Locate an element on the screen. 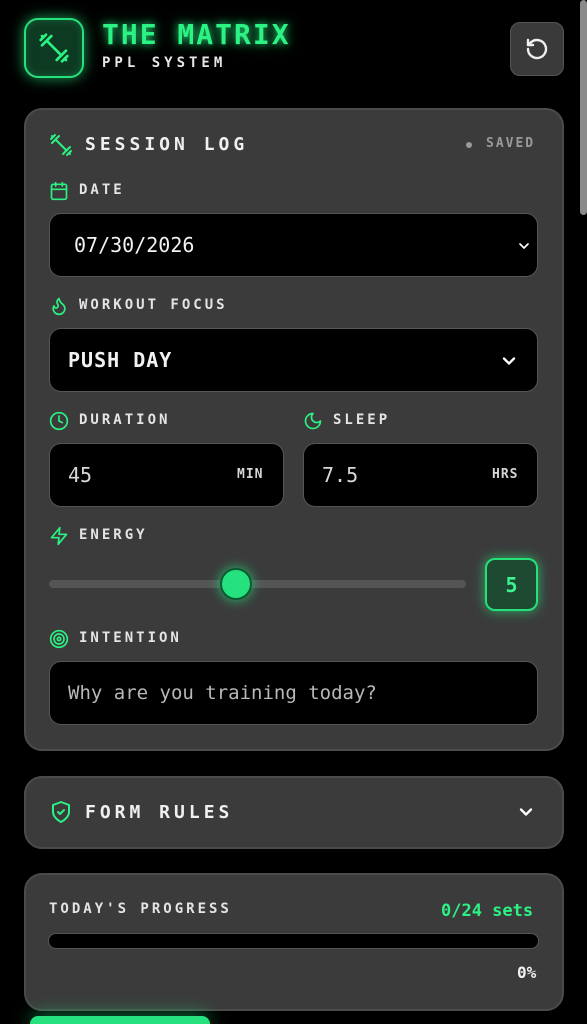 This screenshot has height=1024, width=587. sleep-input: 7.5 HRS is located at coordinates (420, 475).